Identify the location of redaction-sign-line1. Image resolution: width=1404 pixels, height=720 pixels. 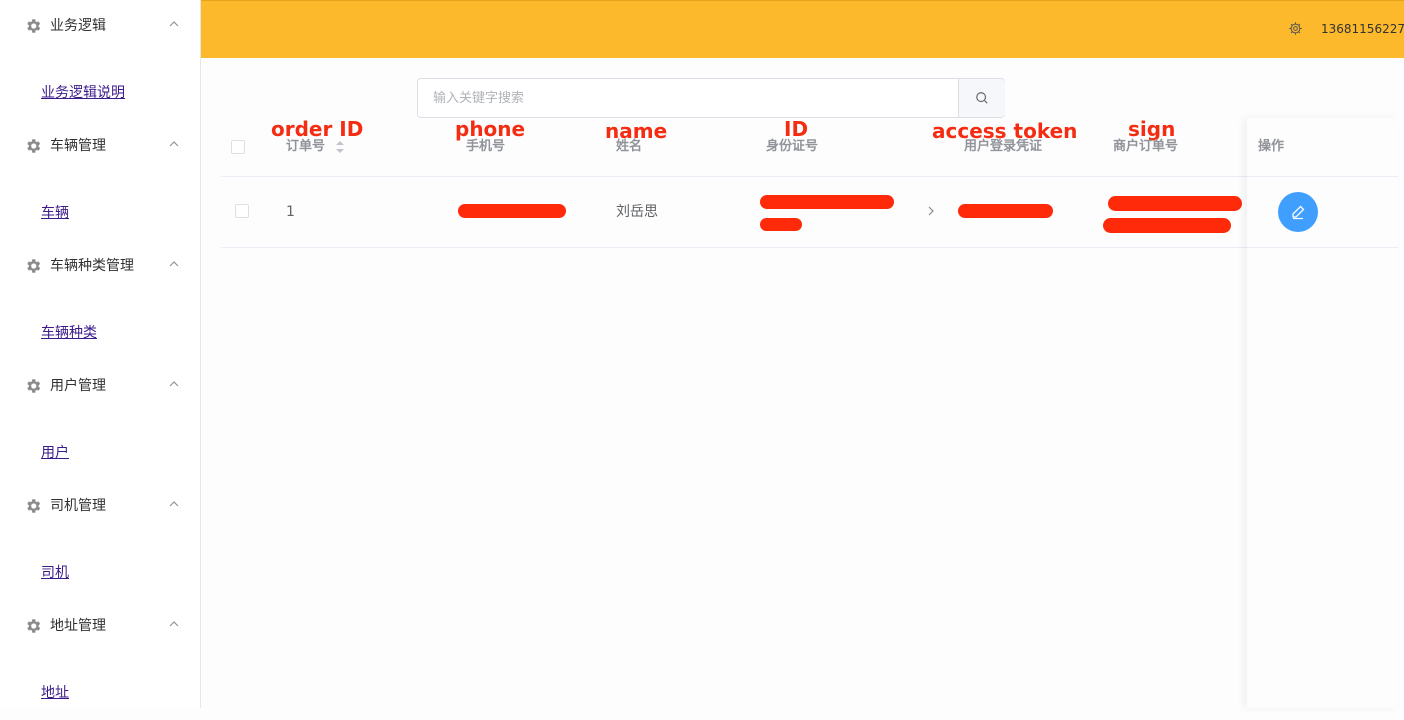
(1175, 203).